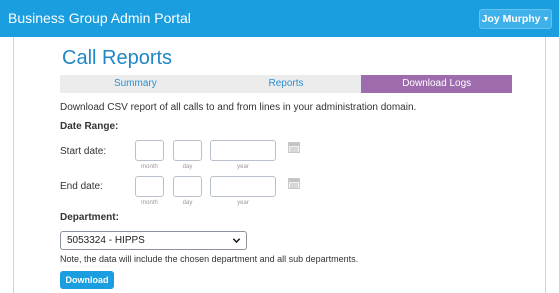 This screenshot has height=293, width=559. I want to click on start-year-input, so click(243, 150).